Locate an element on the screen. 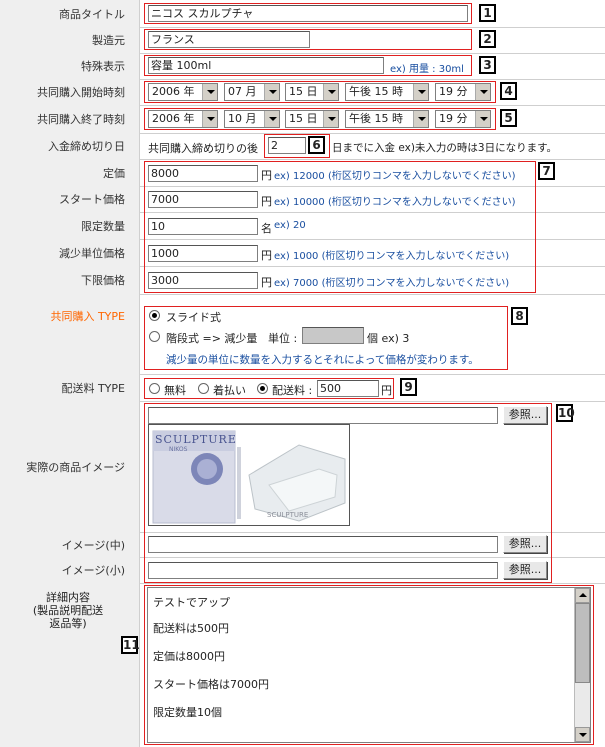  limit-qty-input: 10 is located at coordinates (203, 226).